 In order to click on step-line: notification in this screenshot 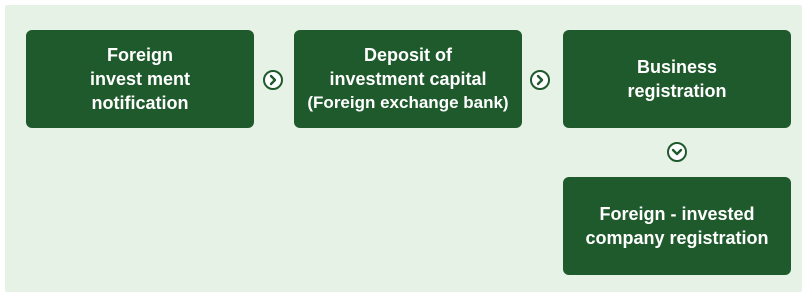, I will do `click(140, 103)`.